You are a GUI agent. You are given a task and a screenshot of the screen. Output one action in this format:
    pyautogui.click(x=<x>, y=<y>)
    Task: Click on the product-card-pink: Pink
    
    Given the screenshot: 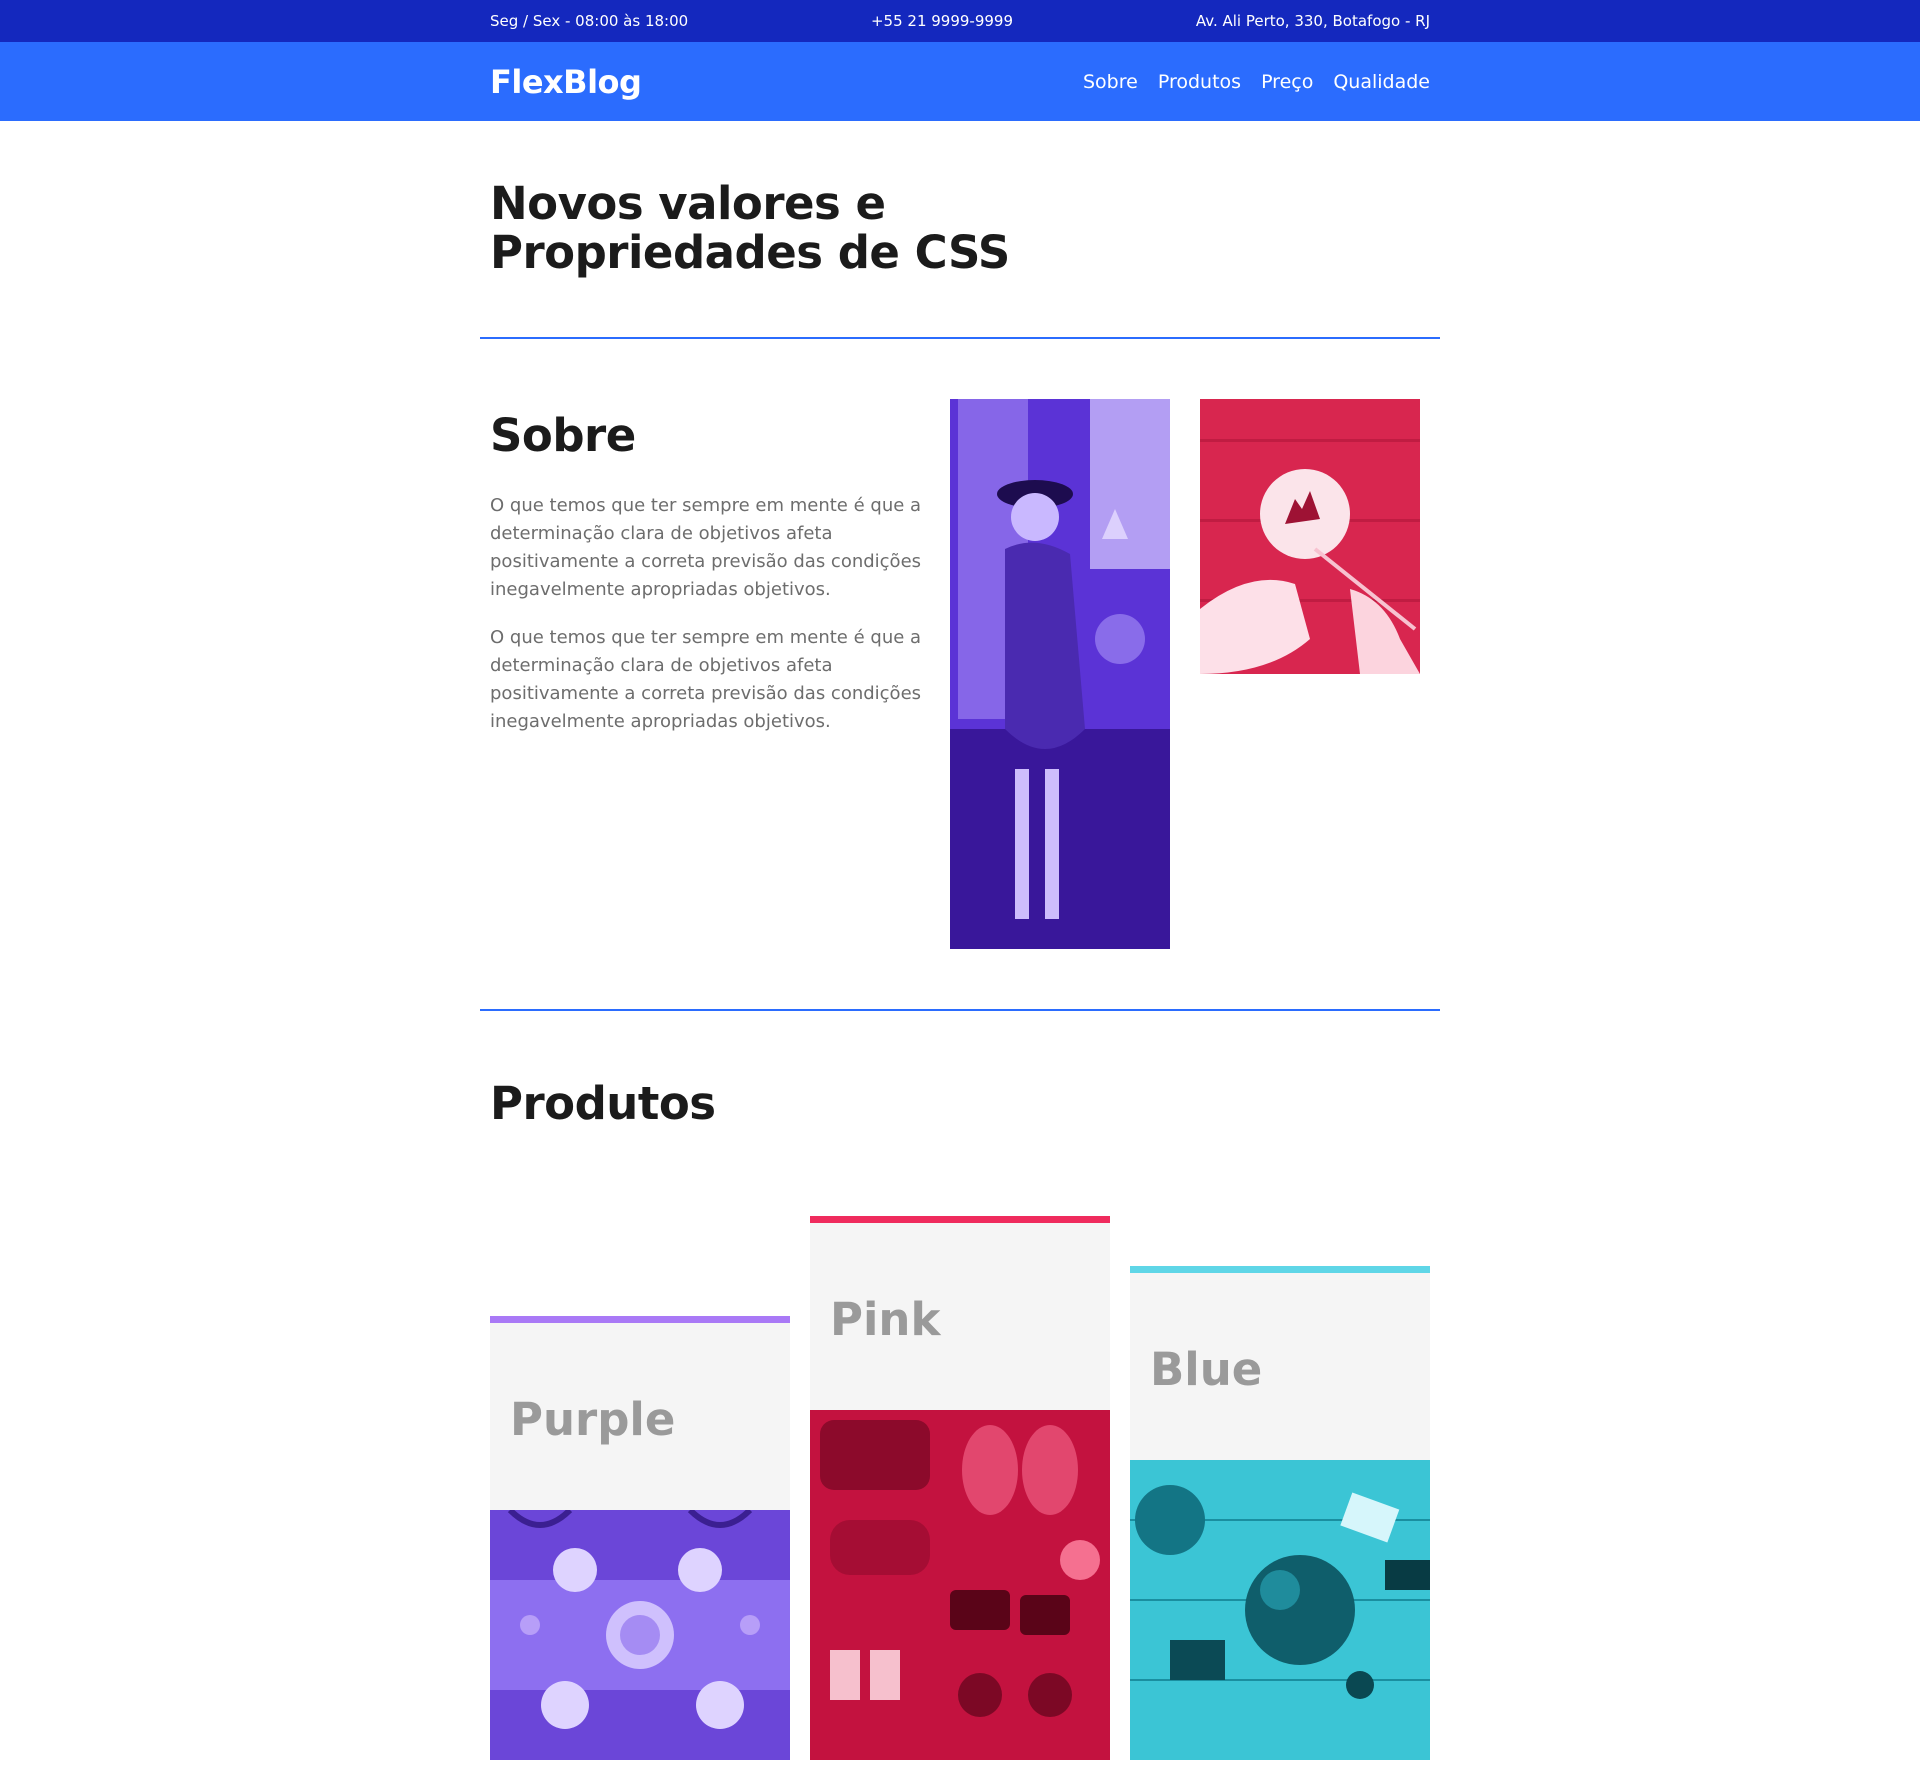 What is the action you would take?
    pyautogui.click(x=960, y=1488)
    